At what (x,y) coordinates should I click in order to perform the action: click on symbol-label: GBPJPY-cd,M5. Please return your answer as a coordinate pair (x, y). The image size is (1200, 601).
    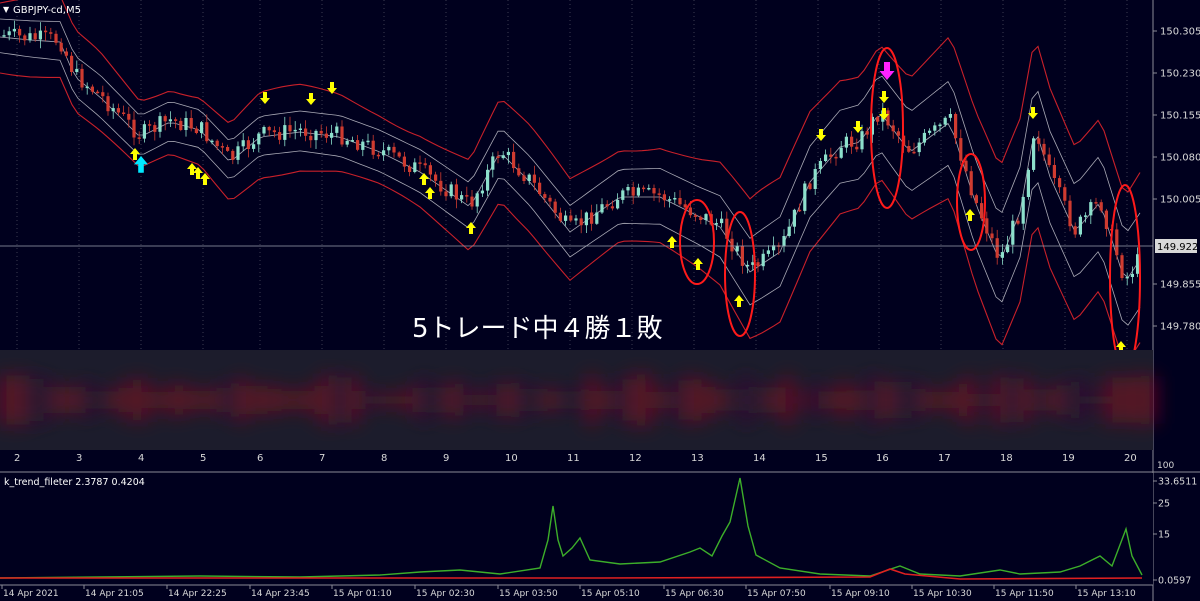
    Looking at the image, I should click on (47, 10).